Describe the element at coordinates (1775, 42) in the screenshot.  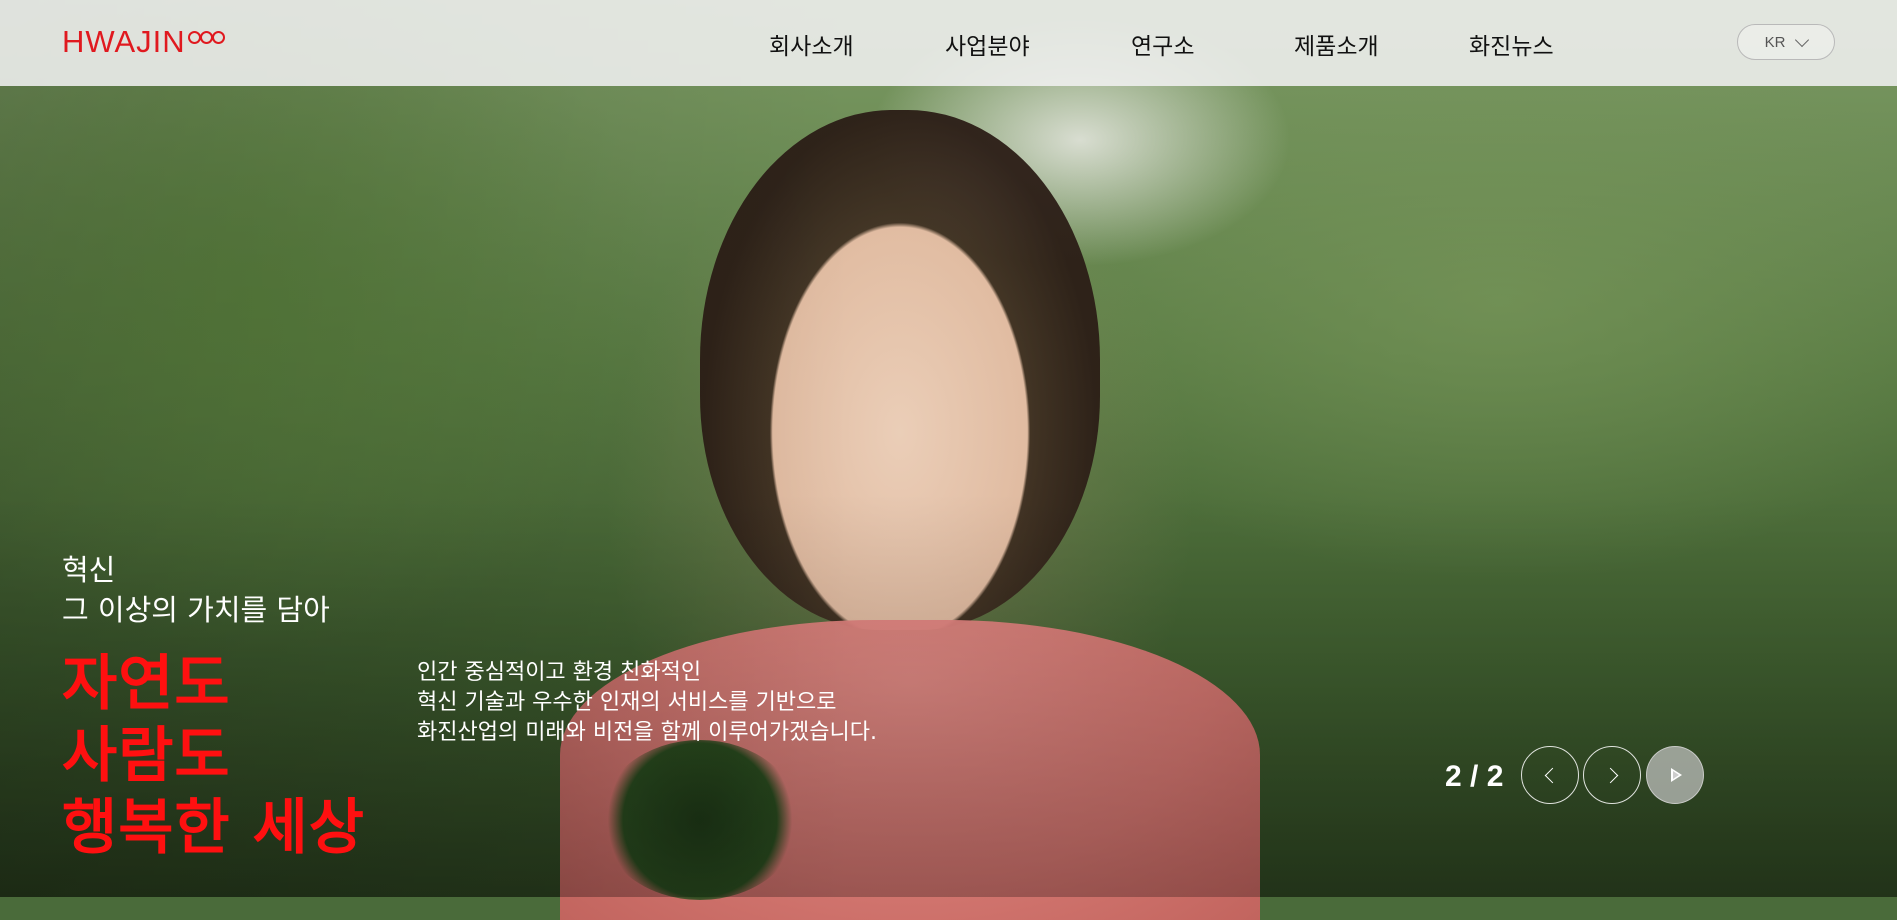
I see `language-value: KR` at that location.